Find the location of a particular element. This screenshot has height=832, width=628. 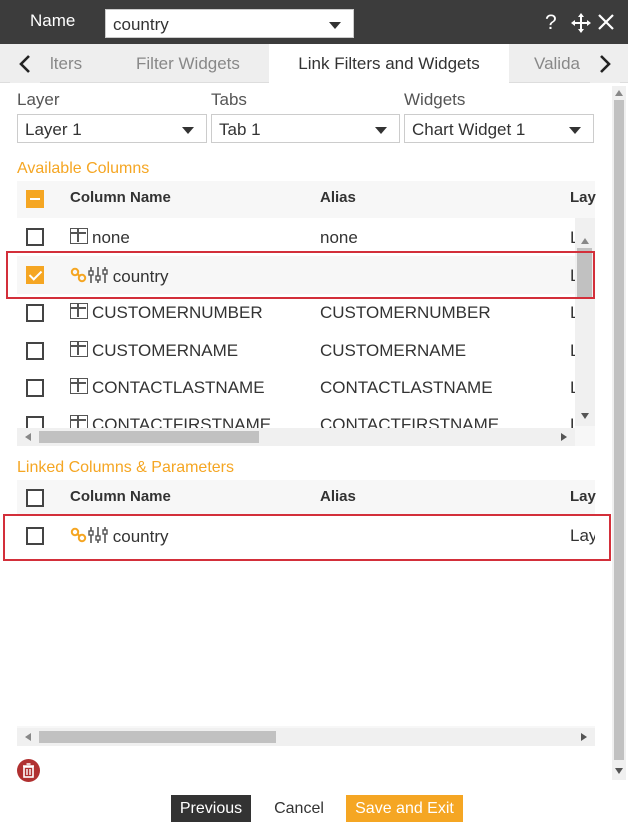

title-bar: Name country ? is located at coordinates (314, 22).